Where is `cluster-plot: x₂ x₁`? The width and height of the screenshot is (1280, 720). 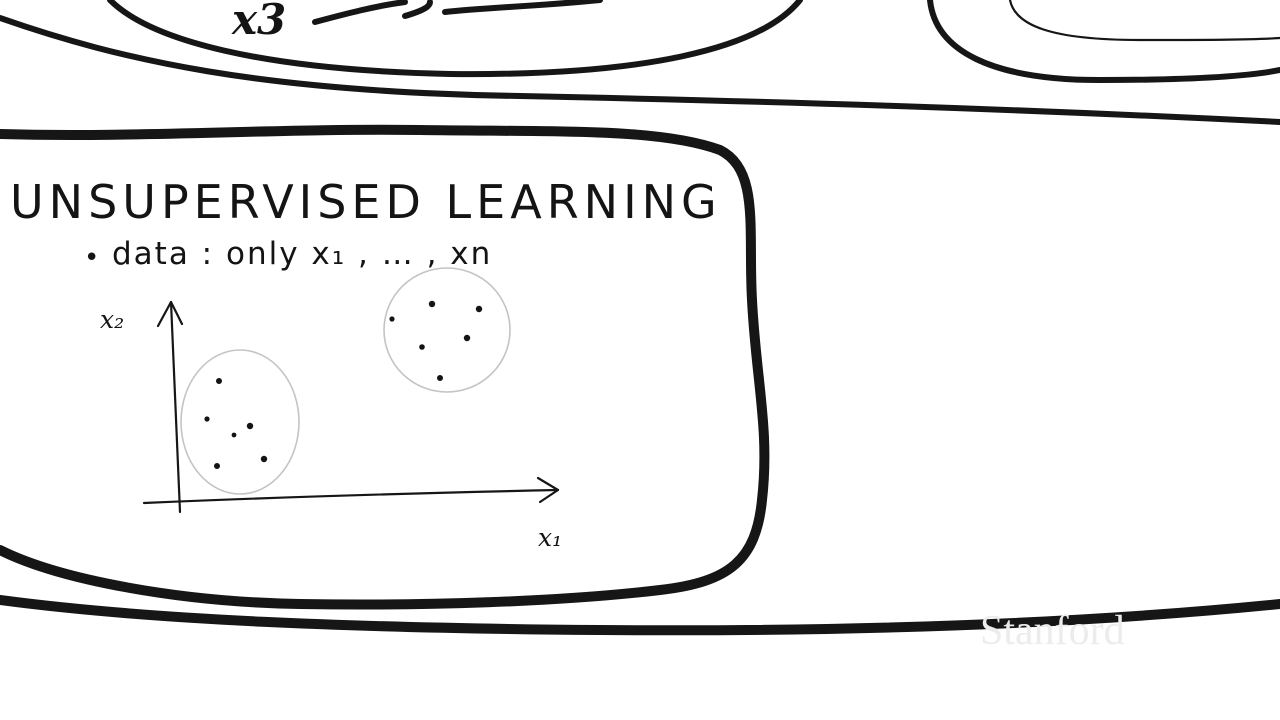
cluster-plot: x₂ x₁ is located at coordinates (331, 409).